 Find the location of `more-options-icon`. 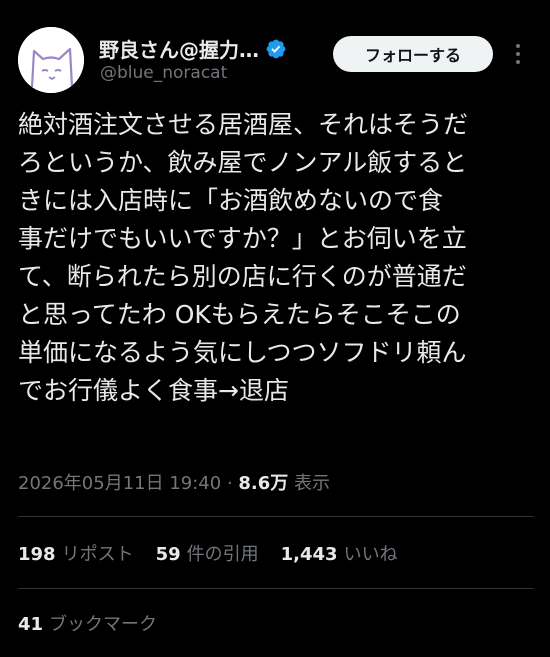

more-options-icon is located at coordinates (518, 54).